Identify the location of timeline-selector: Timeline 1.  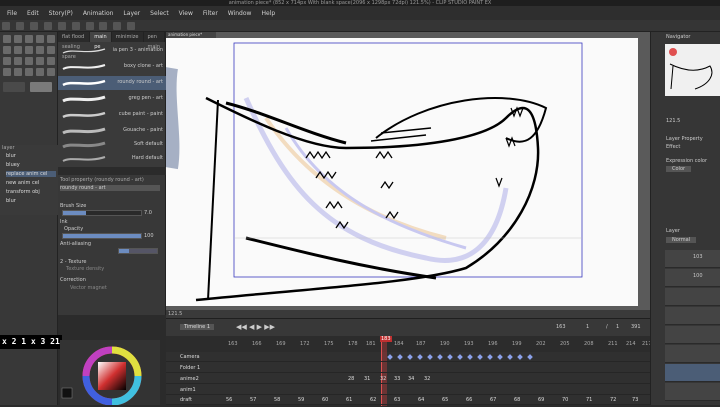
(197, 327).